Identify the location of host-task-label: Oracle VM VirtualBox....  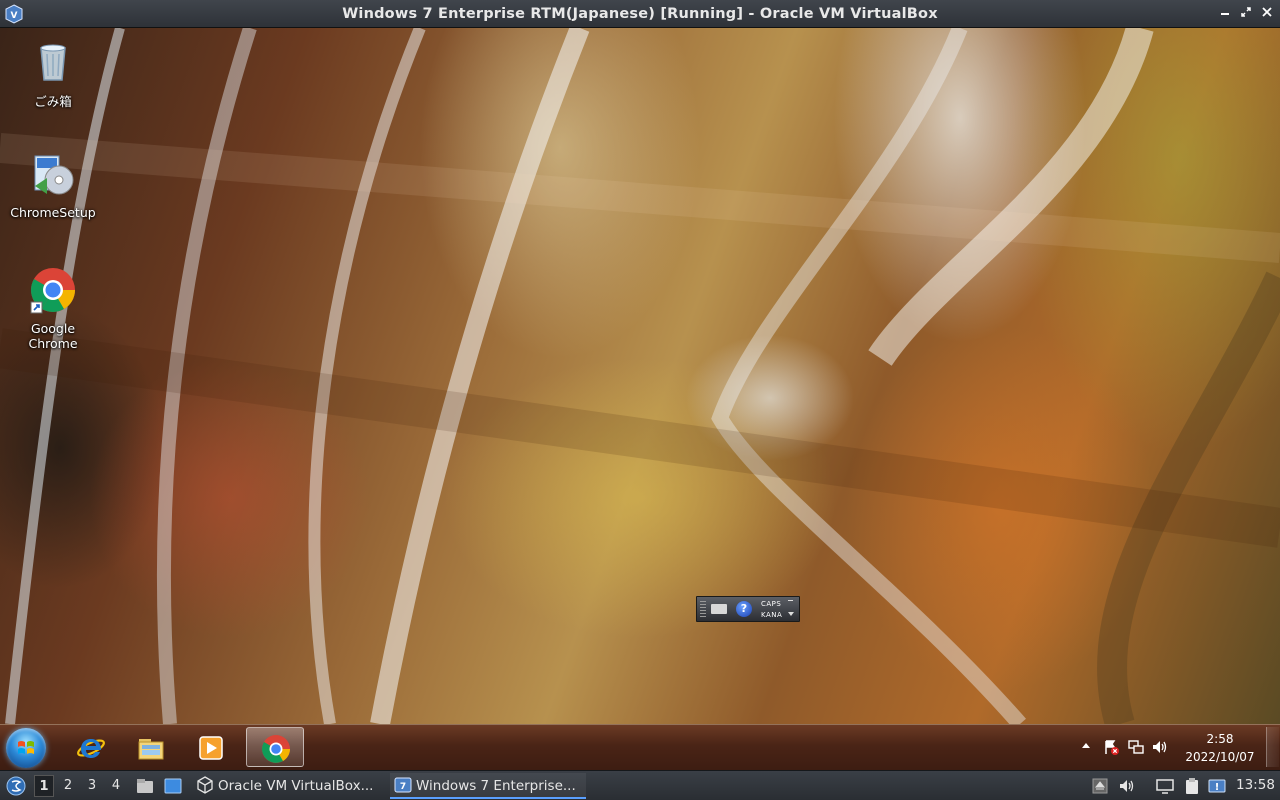
(296, 786).